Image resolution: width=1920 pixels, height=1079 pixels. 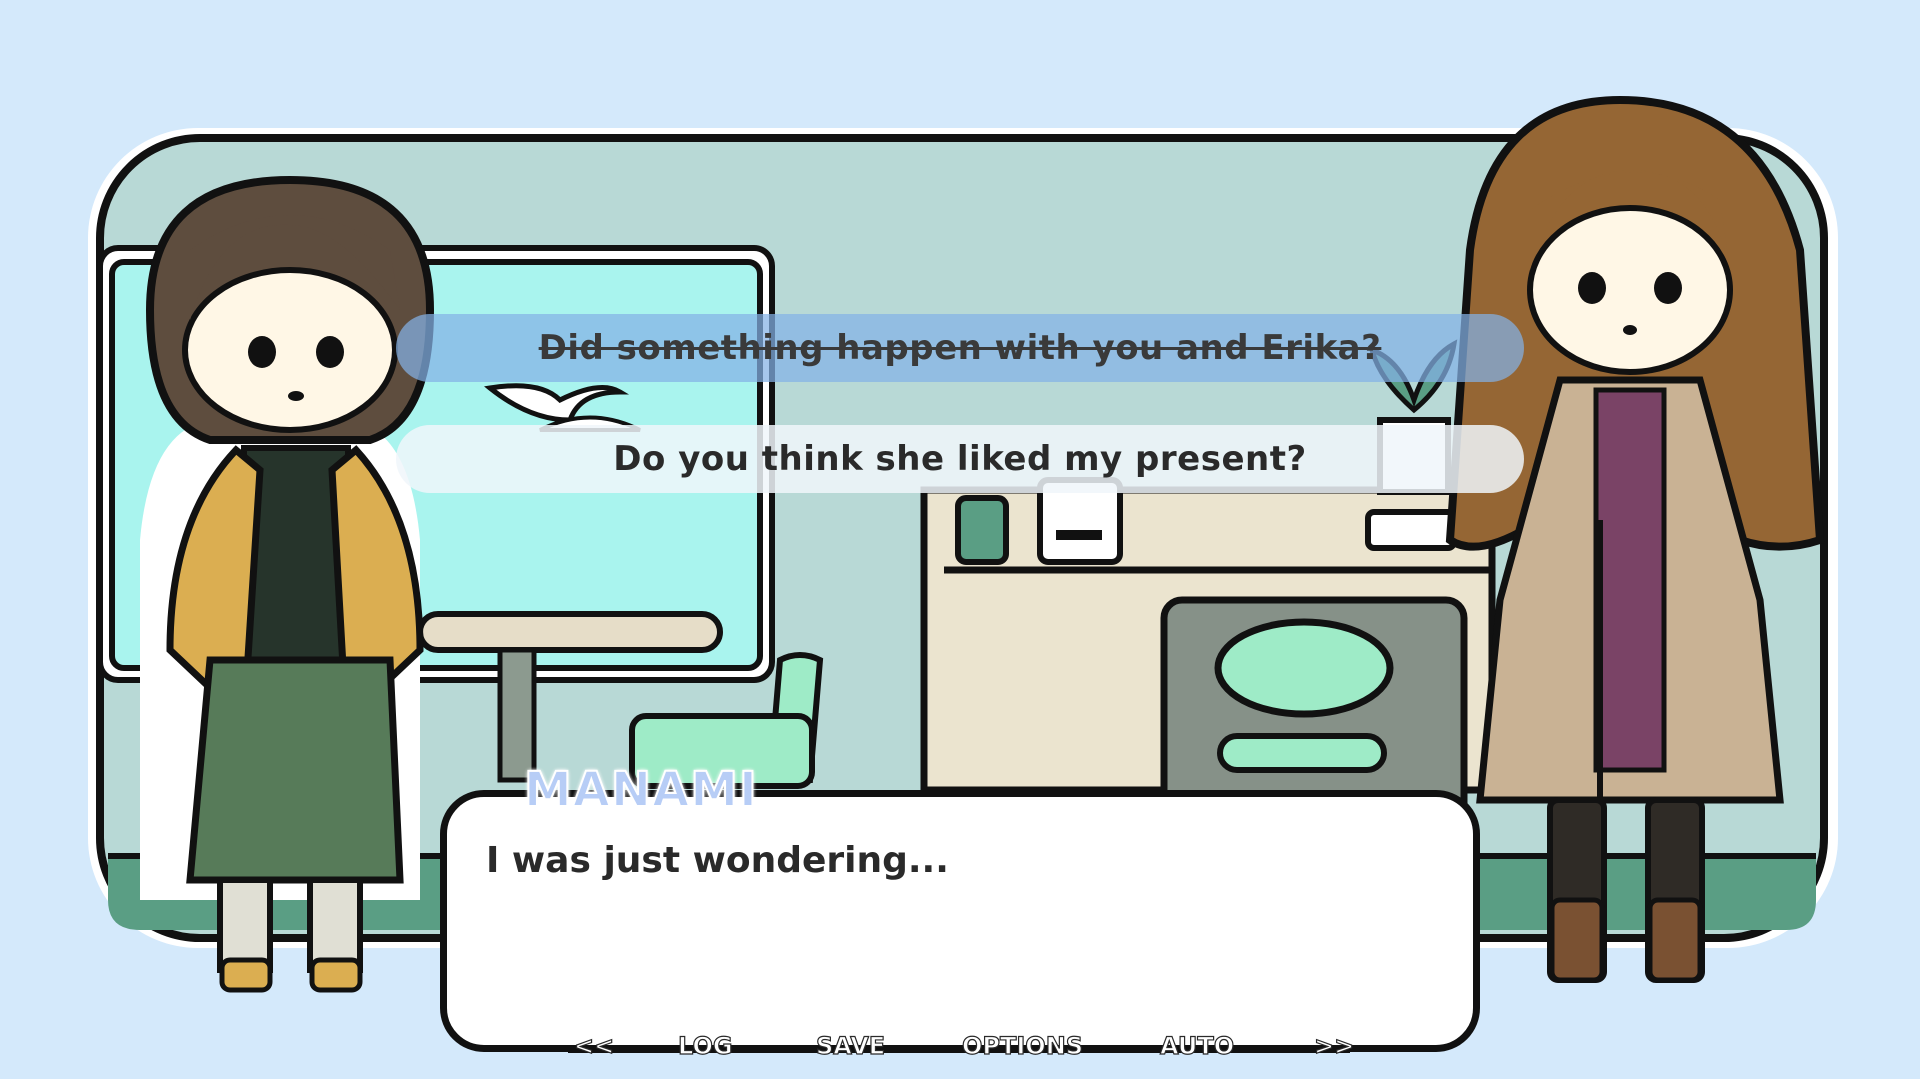 What do you see at coordinates (960, 921) in the screenshot?
I see `dialogue-box` at bounding box center [960, 921].